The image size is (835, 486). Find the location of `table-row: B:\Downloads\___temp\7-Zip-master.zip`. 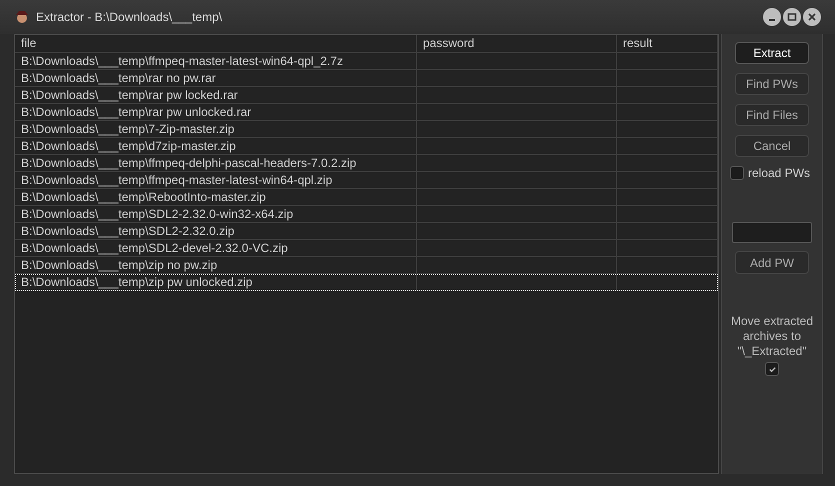

table-row: B:\Downloads\___temp\7-Zip-master.zip is located at coordinates (366, 129).